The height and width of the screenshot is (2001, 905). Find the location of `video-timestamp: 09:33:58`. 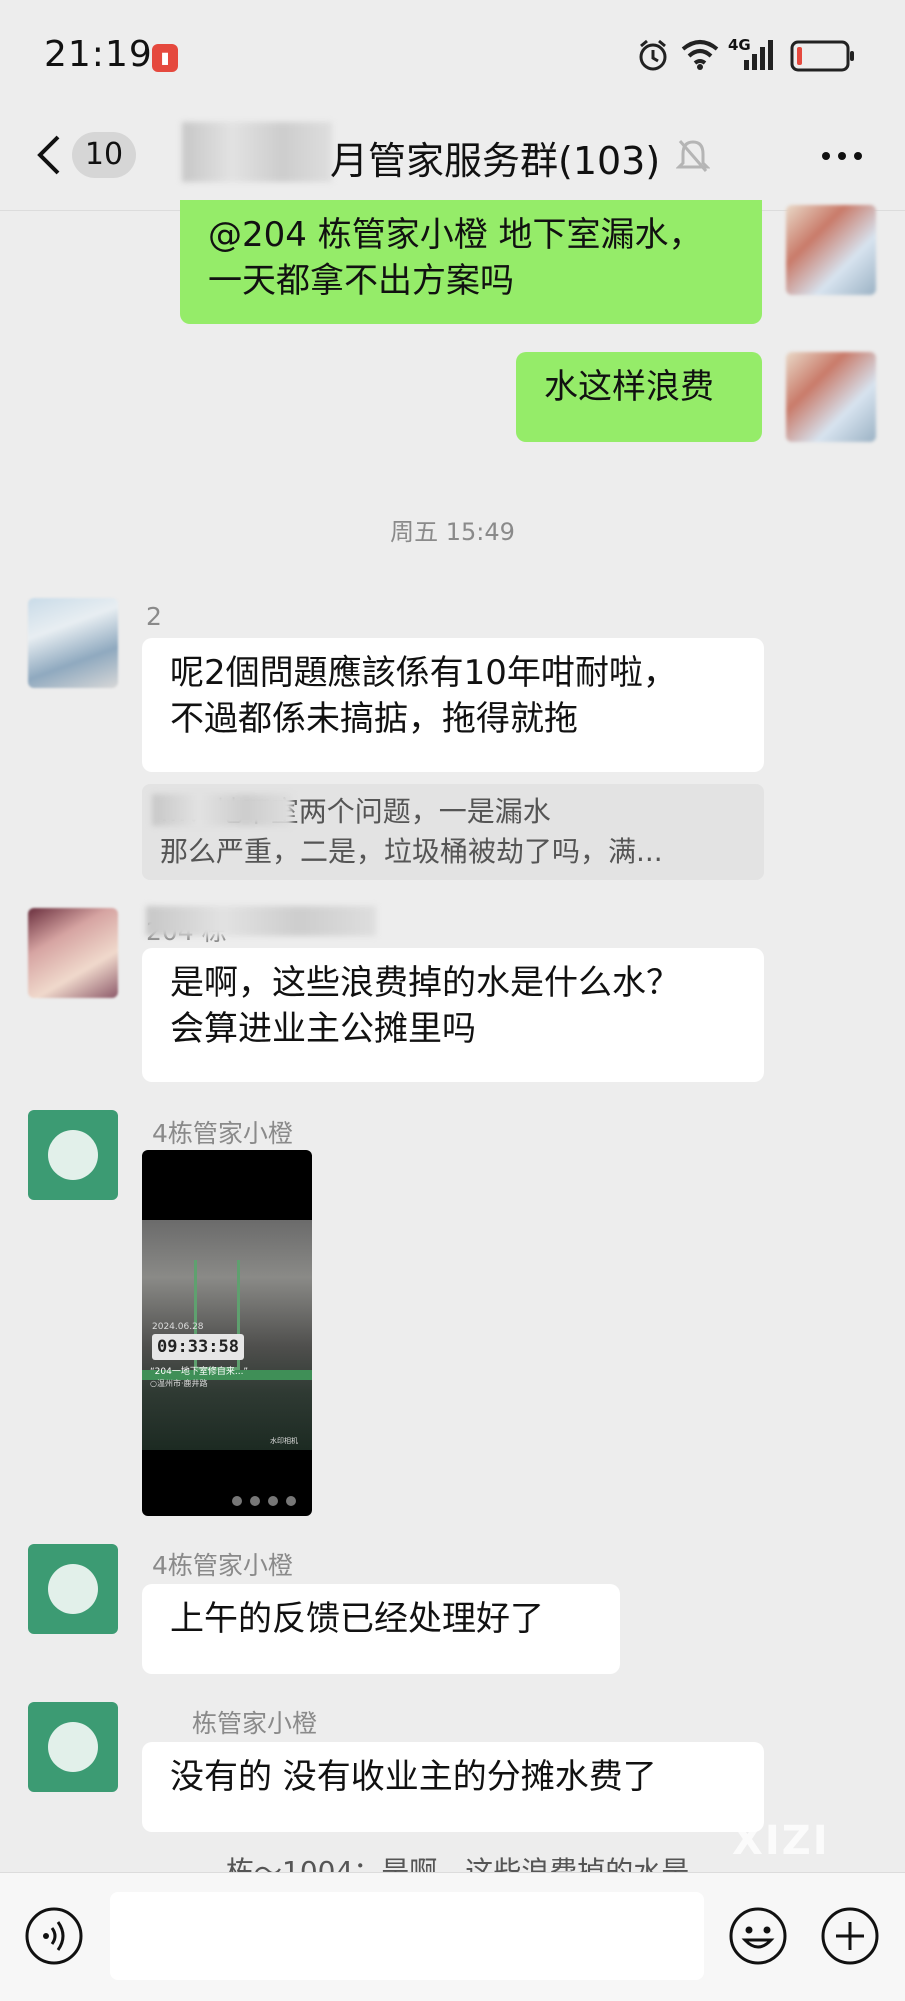

video-timestamp: 09:33:58 is located at coordinates (198, 1347).